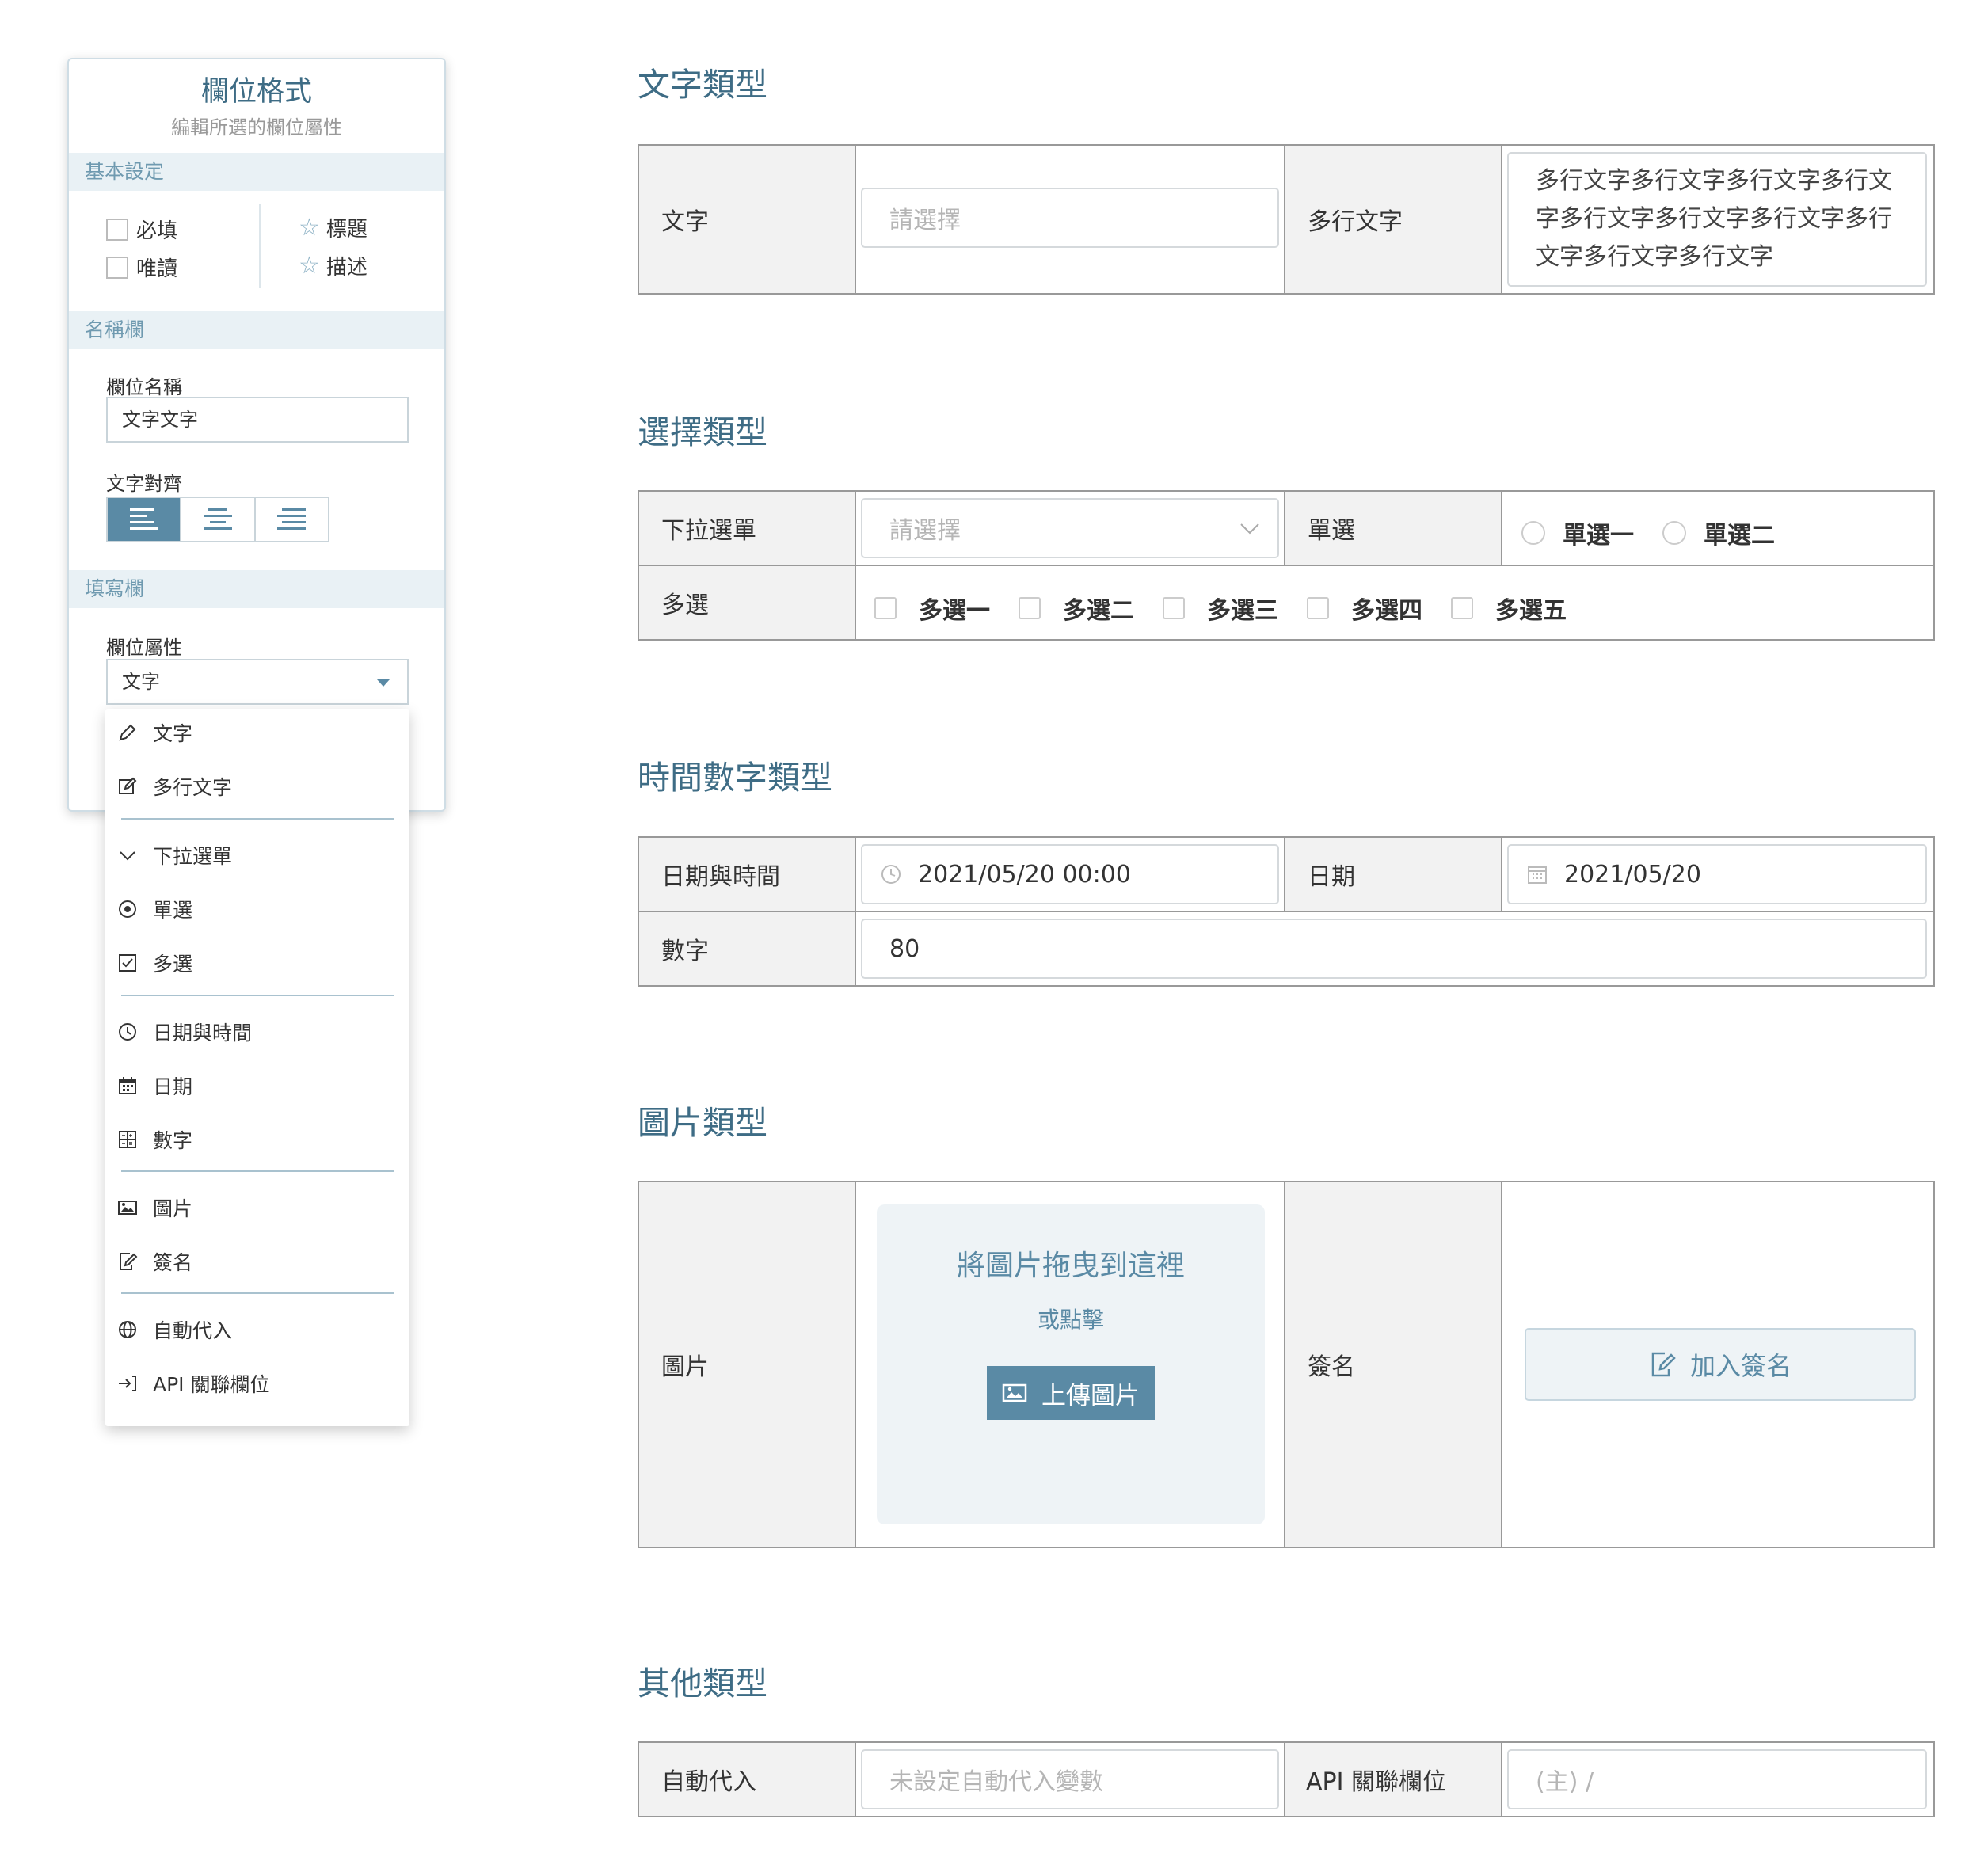 This screenshot has width=1980, height=1876. I want to click on radio-option: 單選二, so click(1718, 533).